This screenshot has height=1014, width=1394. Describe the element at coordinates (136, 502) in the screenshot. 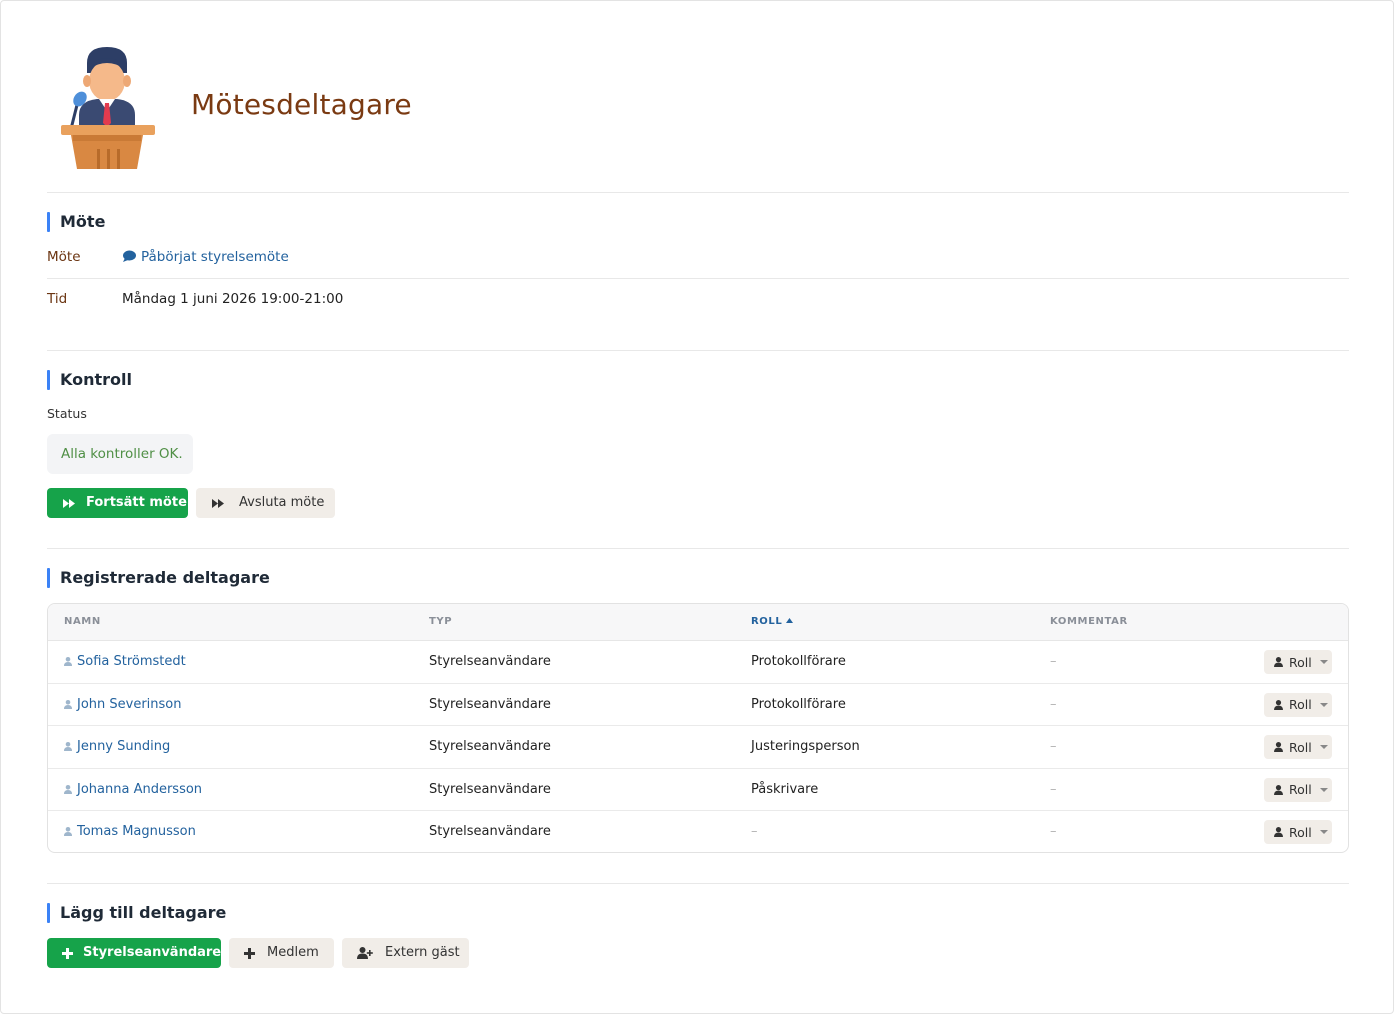

I see `continue-meeting-label: Fortsätt möte` at that location.